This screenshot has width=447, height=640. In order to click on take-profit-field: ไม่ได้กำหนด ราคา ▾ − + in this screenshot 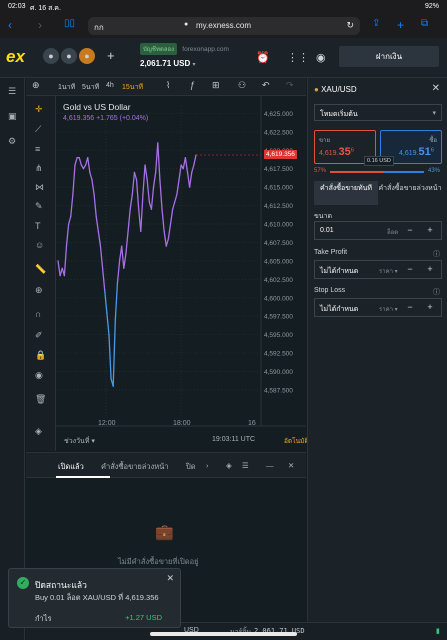, I will do `click(378, 269)`.